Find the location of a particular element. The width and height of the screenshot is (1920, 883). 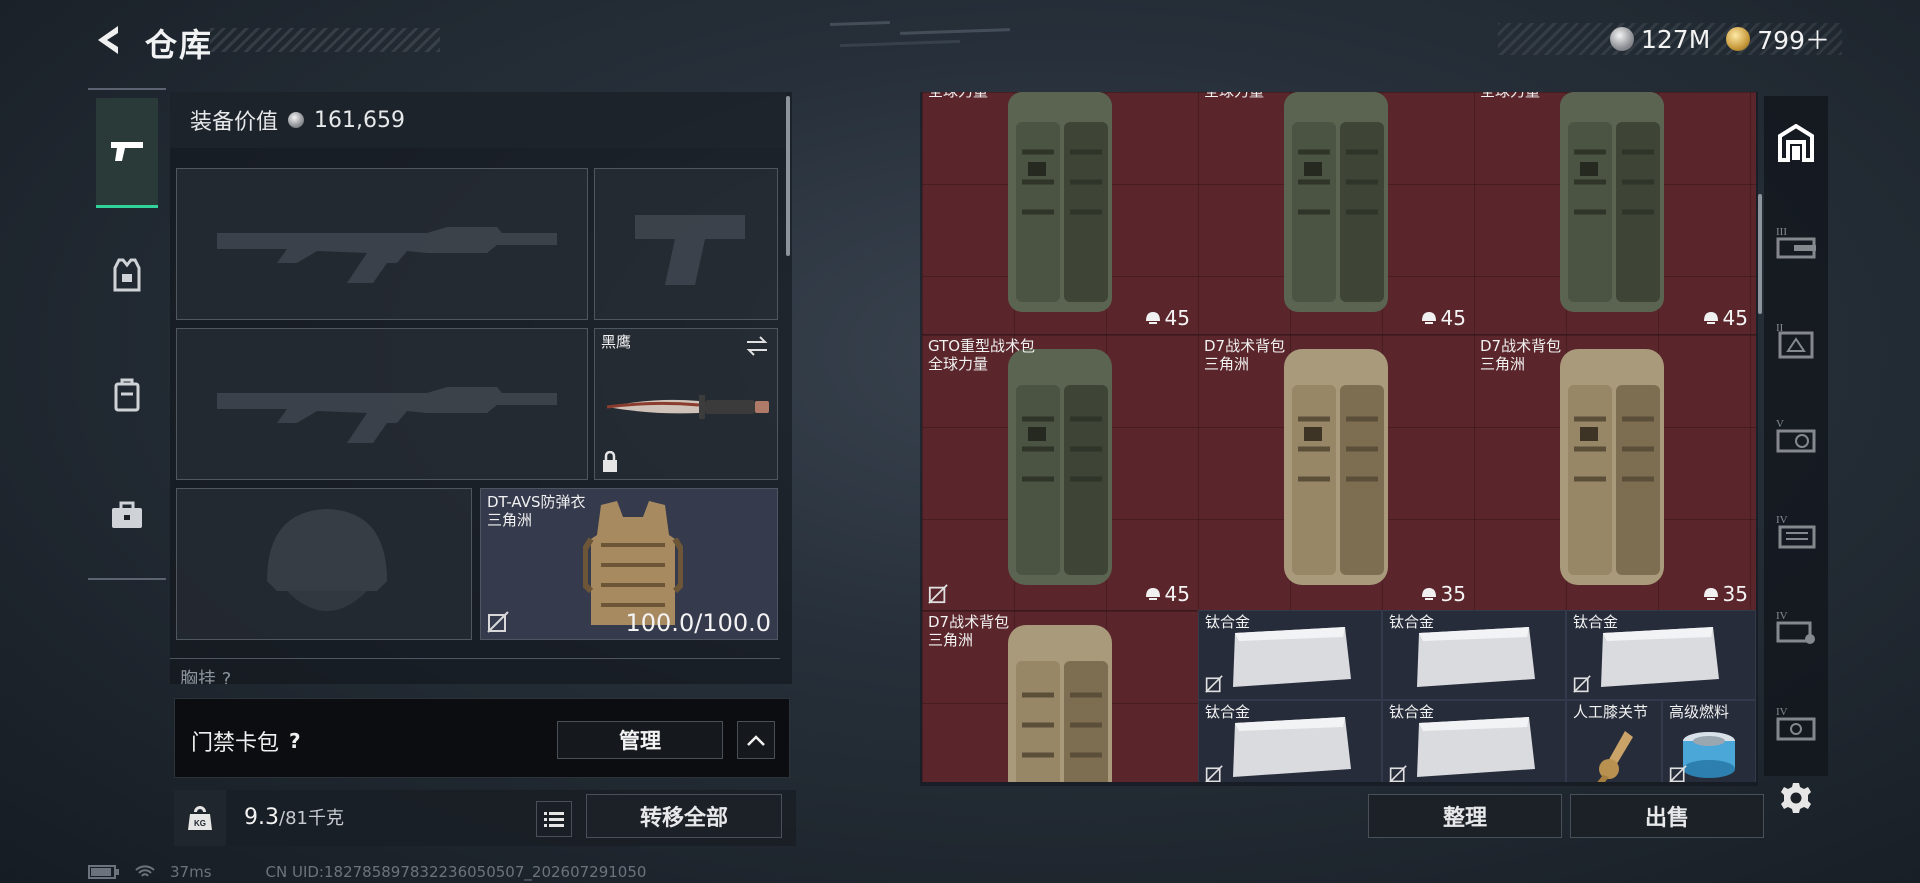

item-name: 钛合金 is located at coordinates (1412, 712).